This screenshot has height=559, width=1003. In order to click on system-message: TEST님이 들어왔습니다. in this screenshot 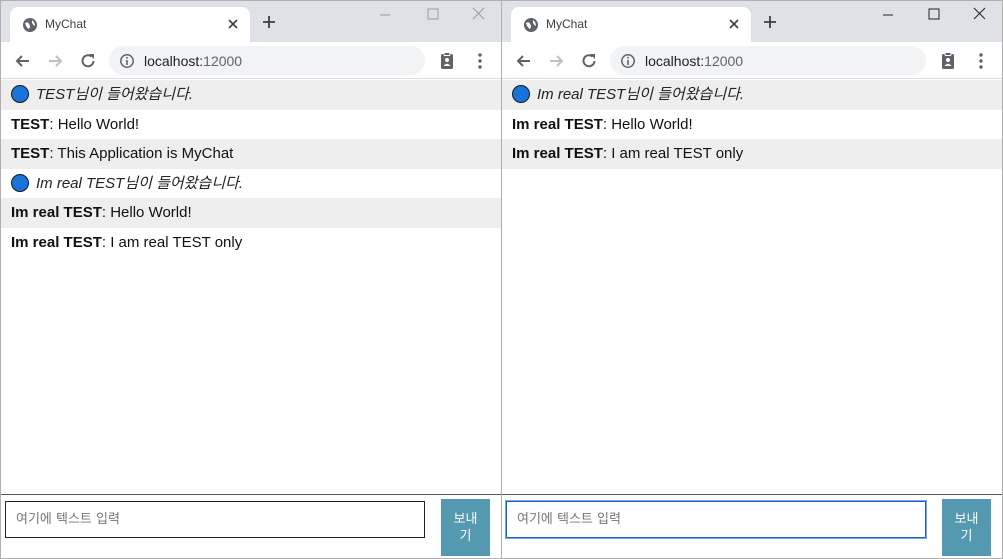, I will do `click(251, 95)`.